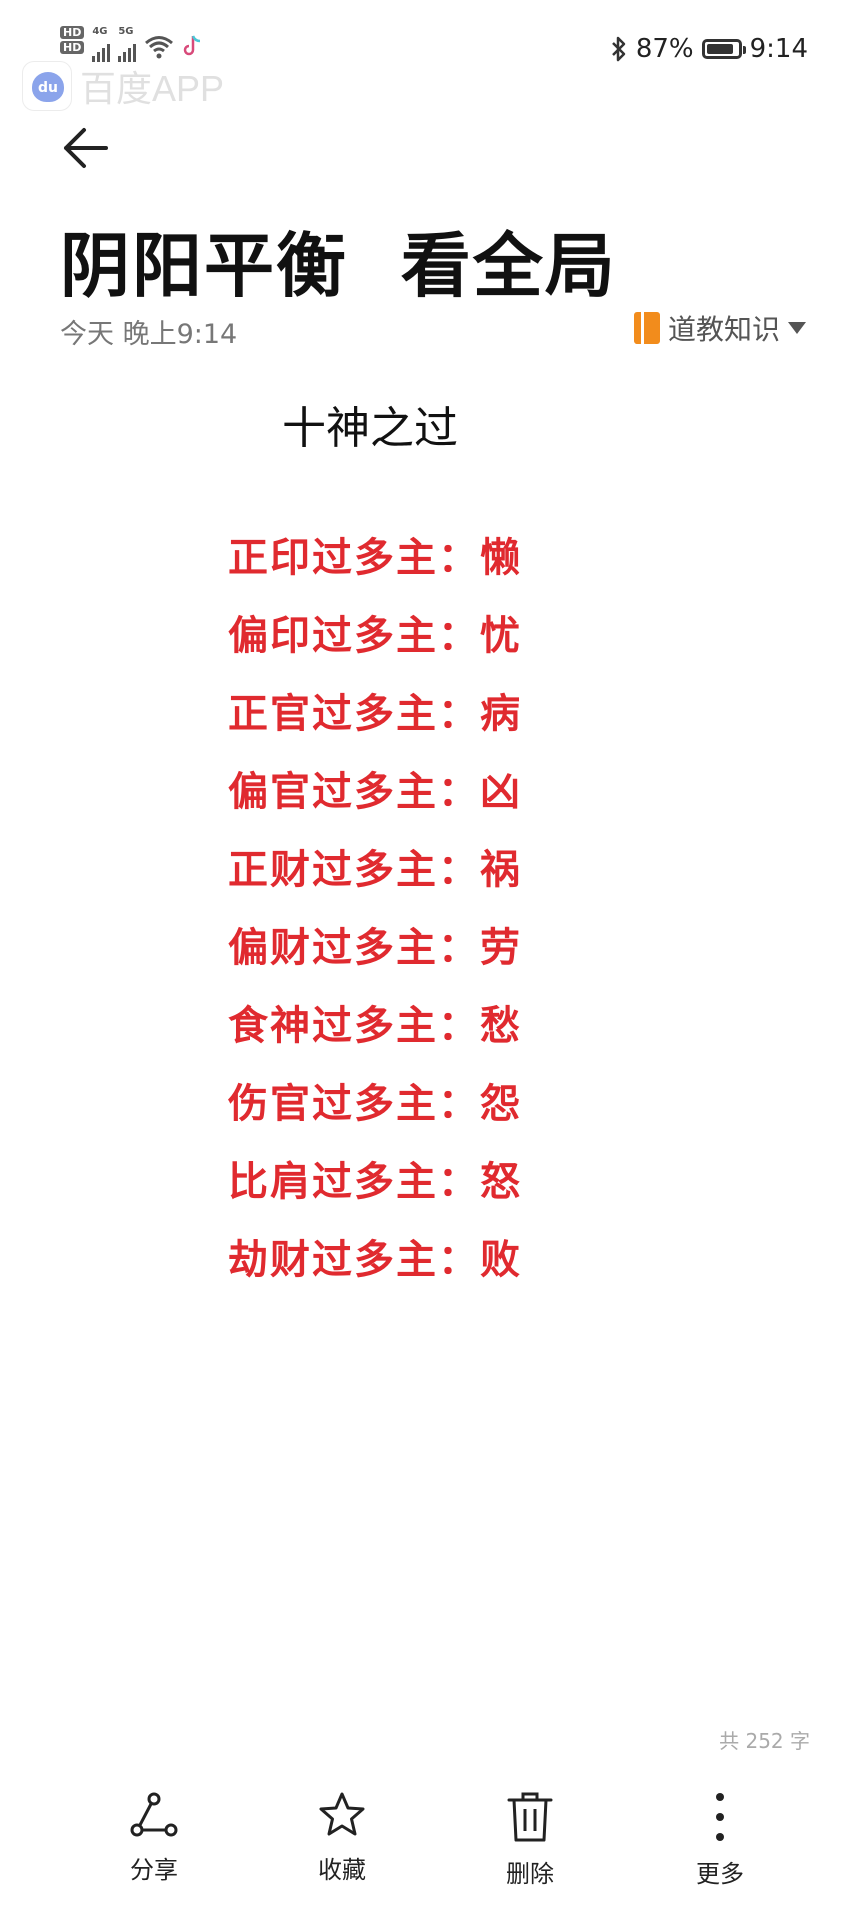 This screenshot has width=868, height=1920. I want to click on more-button: 更多, so click(720, 1839).